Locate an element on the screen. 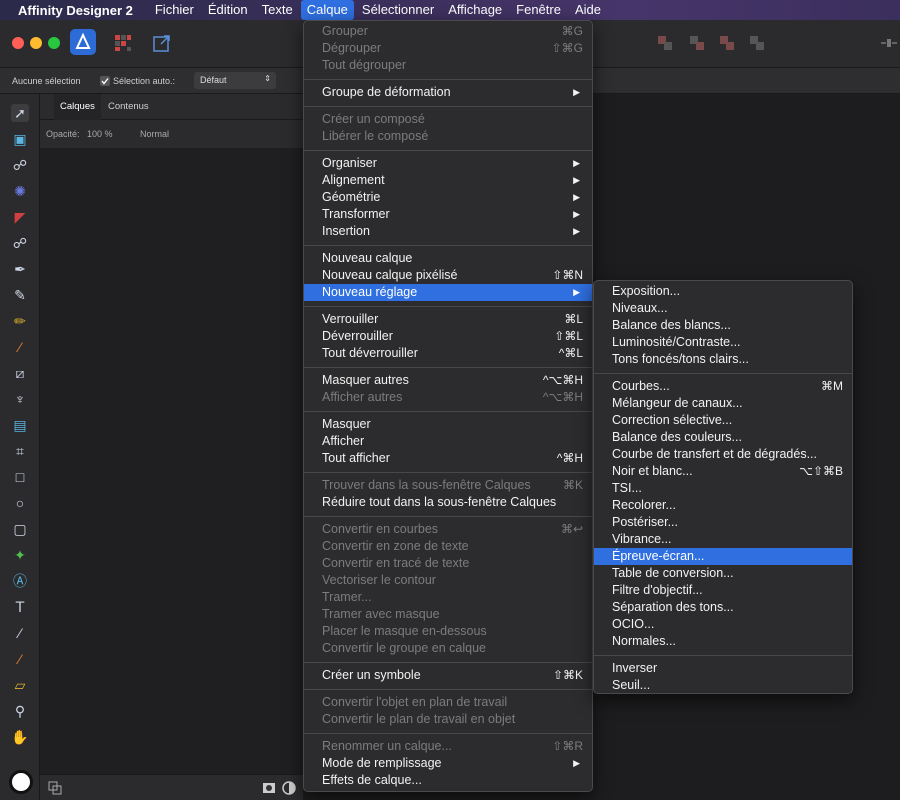 Image resolution: width=900 pixels, height=800 pixels. auto-select-dropdown: Défaut ⇕ is located at coordinates (235, 80).